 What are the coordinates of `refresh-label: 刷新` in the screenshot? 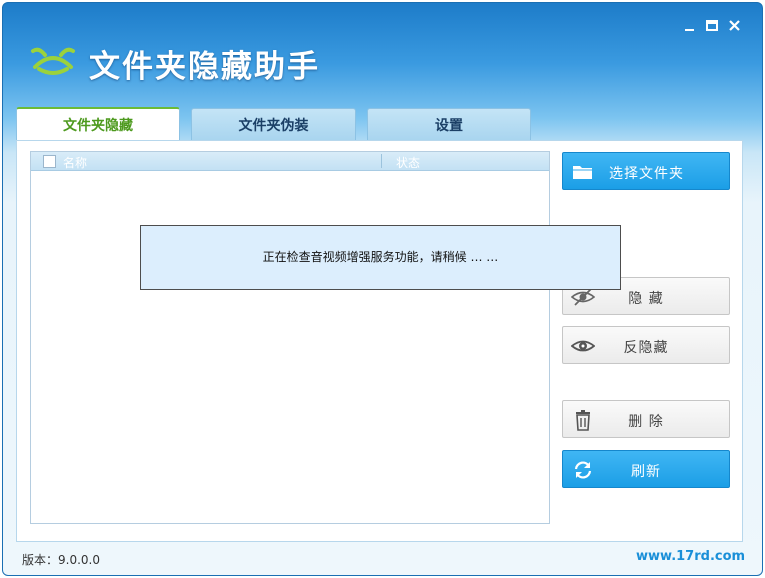 It's located at (646, 472).